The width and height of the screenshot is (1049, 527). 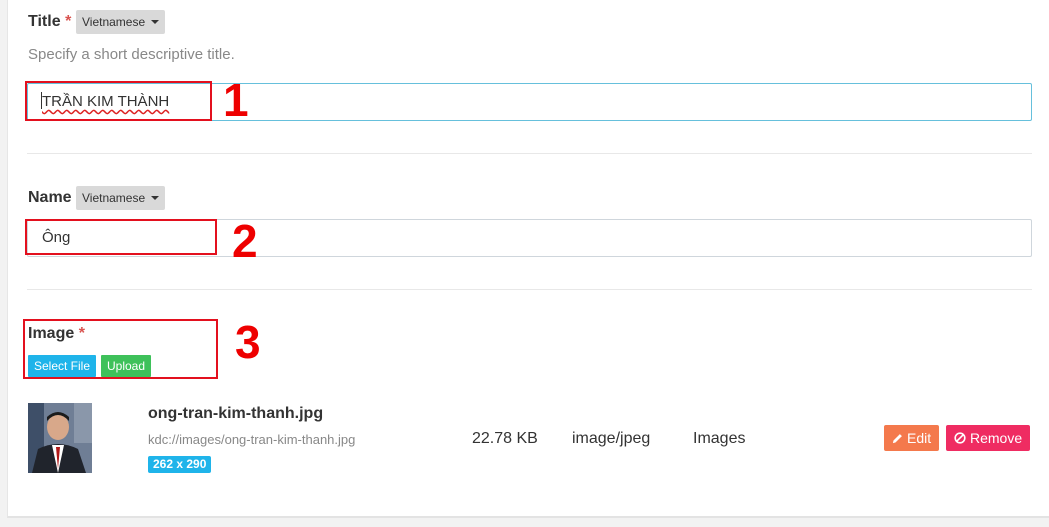 I want to click on portrait-image, so click(x=60, y=438).